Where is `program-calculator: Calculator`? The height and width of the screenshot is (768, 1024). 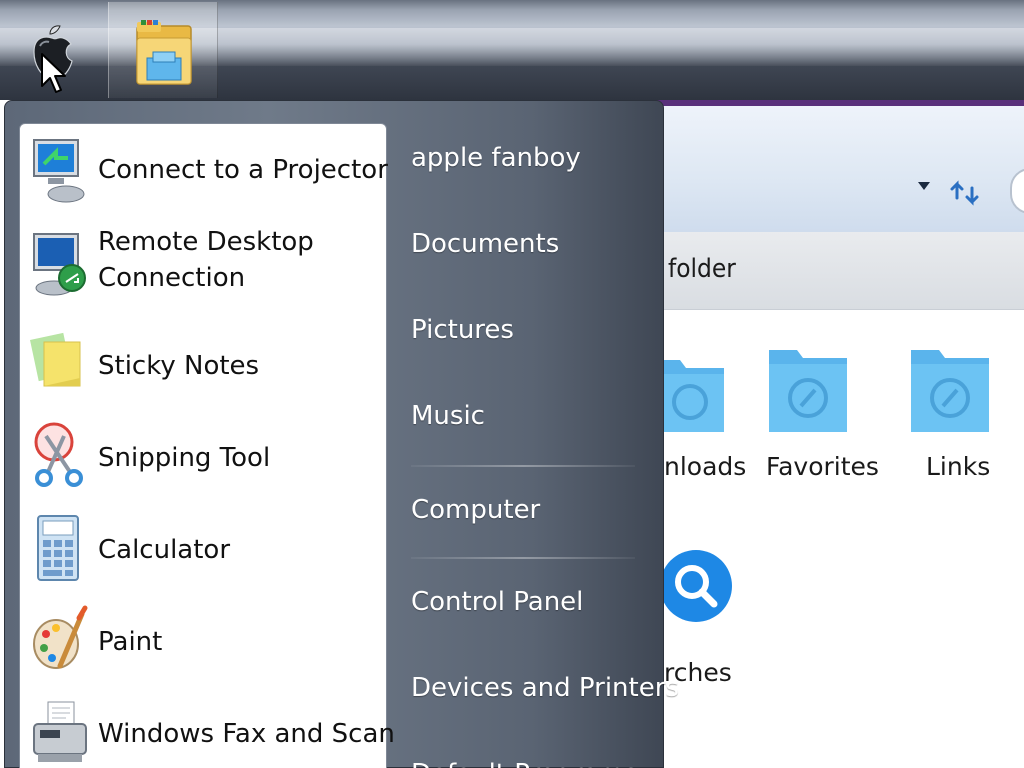 program-calculator: Calculator is located at coordinates (203, 548).